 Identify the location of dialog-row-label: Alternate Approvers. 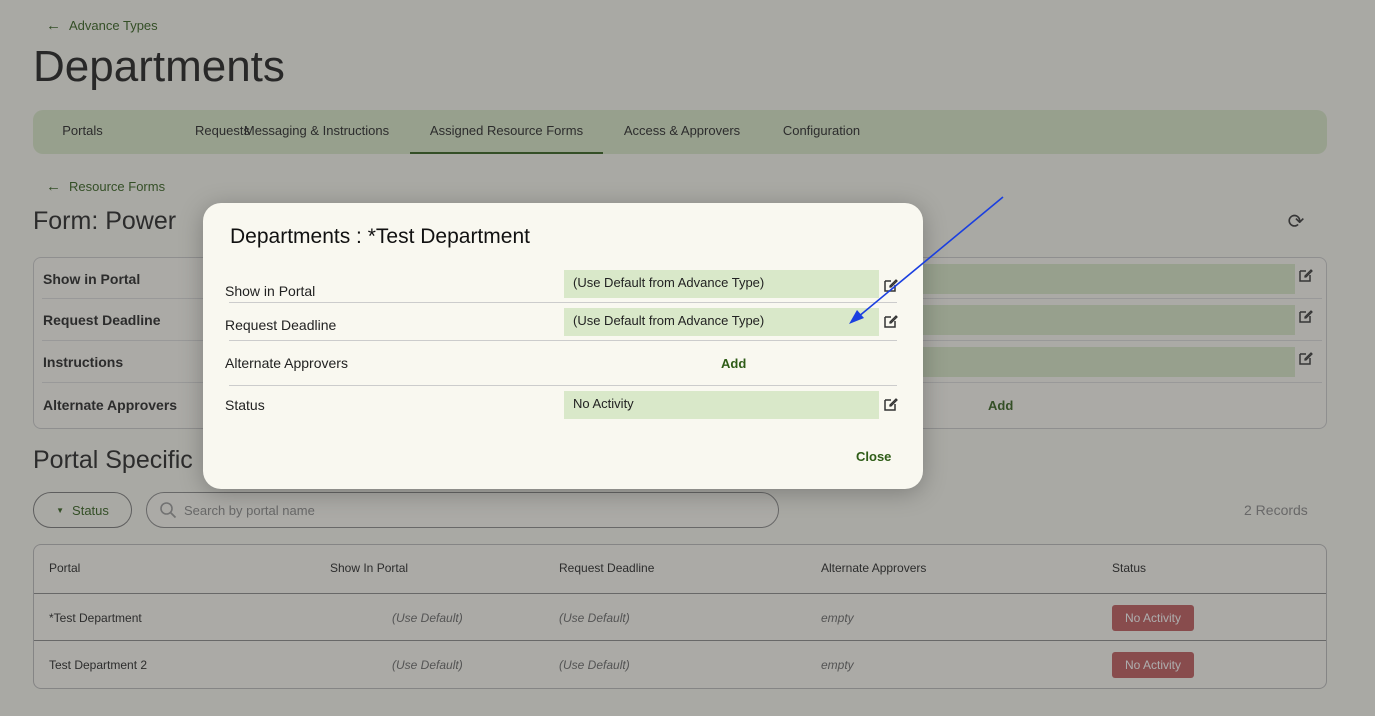
(286, 363).